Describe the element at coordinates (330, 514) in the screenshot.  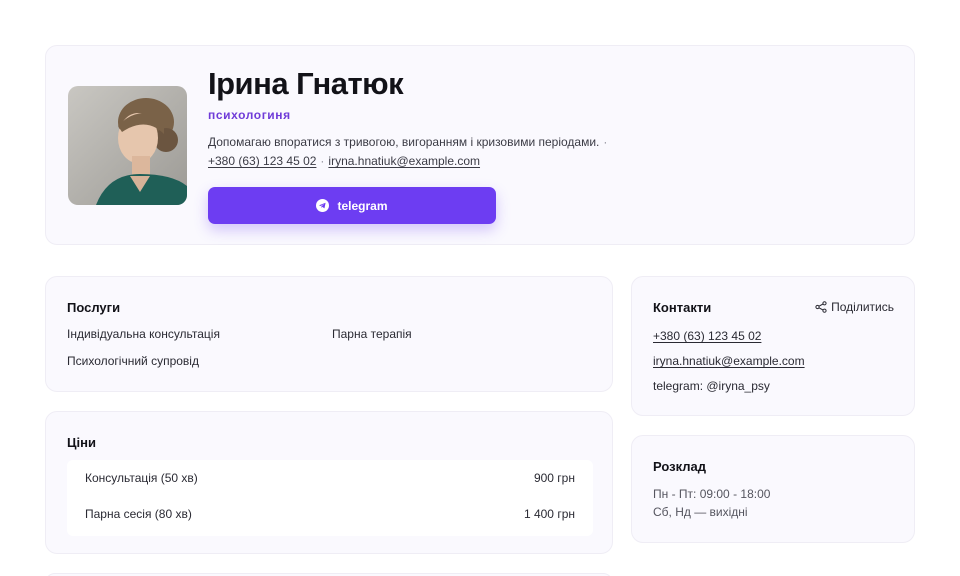
I see `price-row: Парна сесія (80 хв) 1 400 грн` at that location.